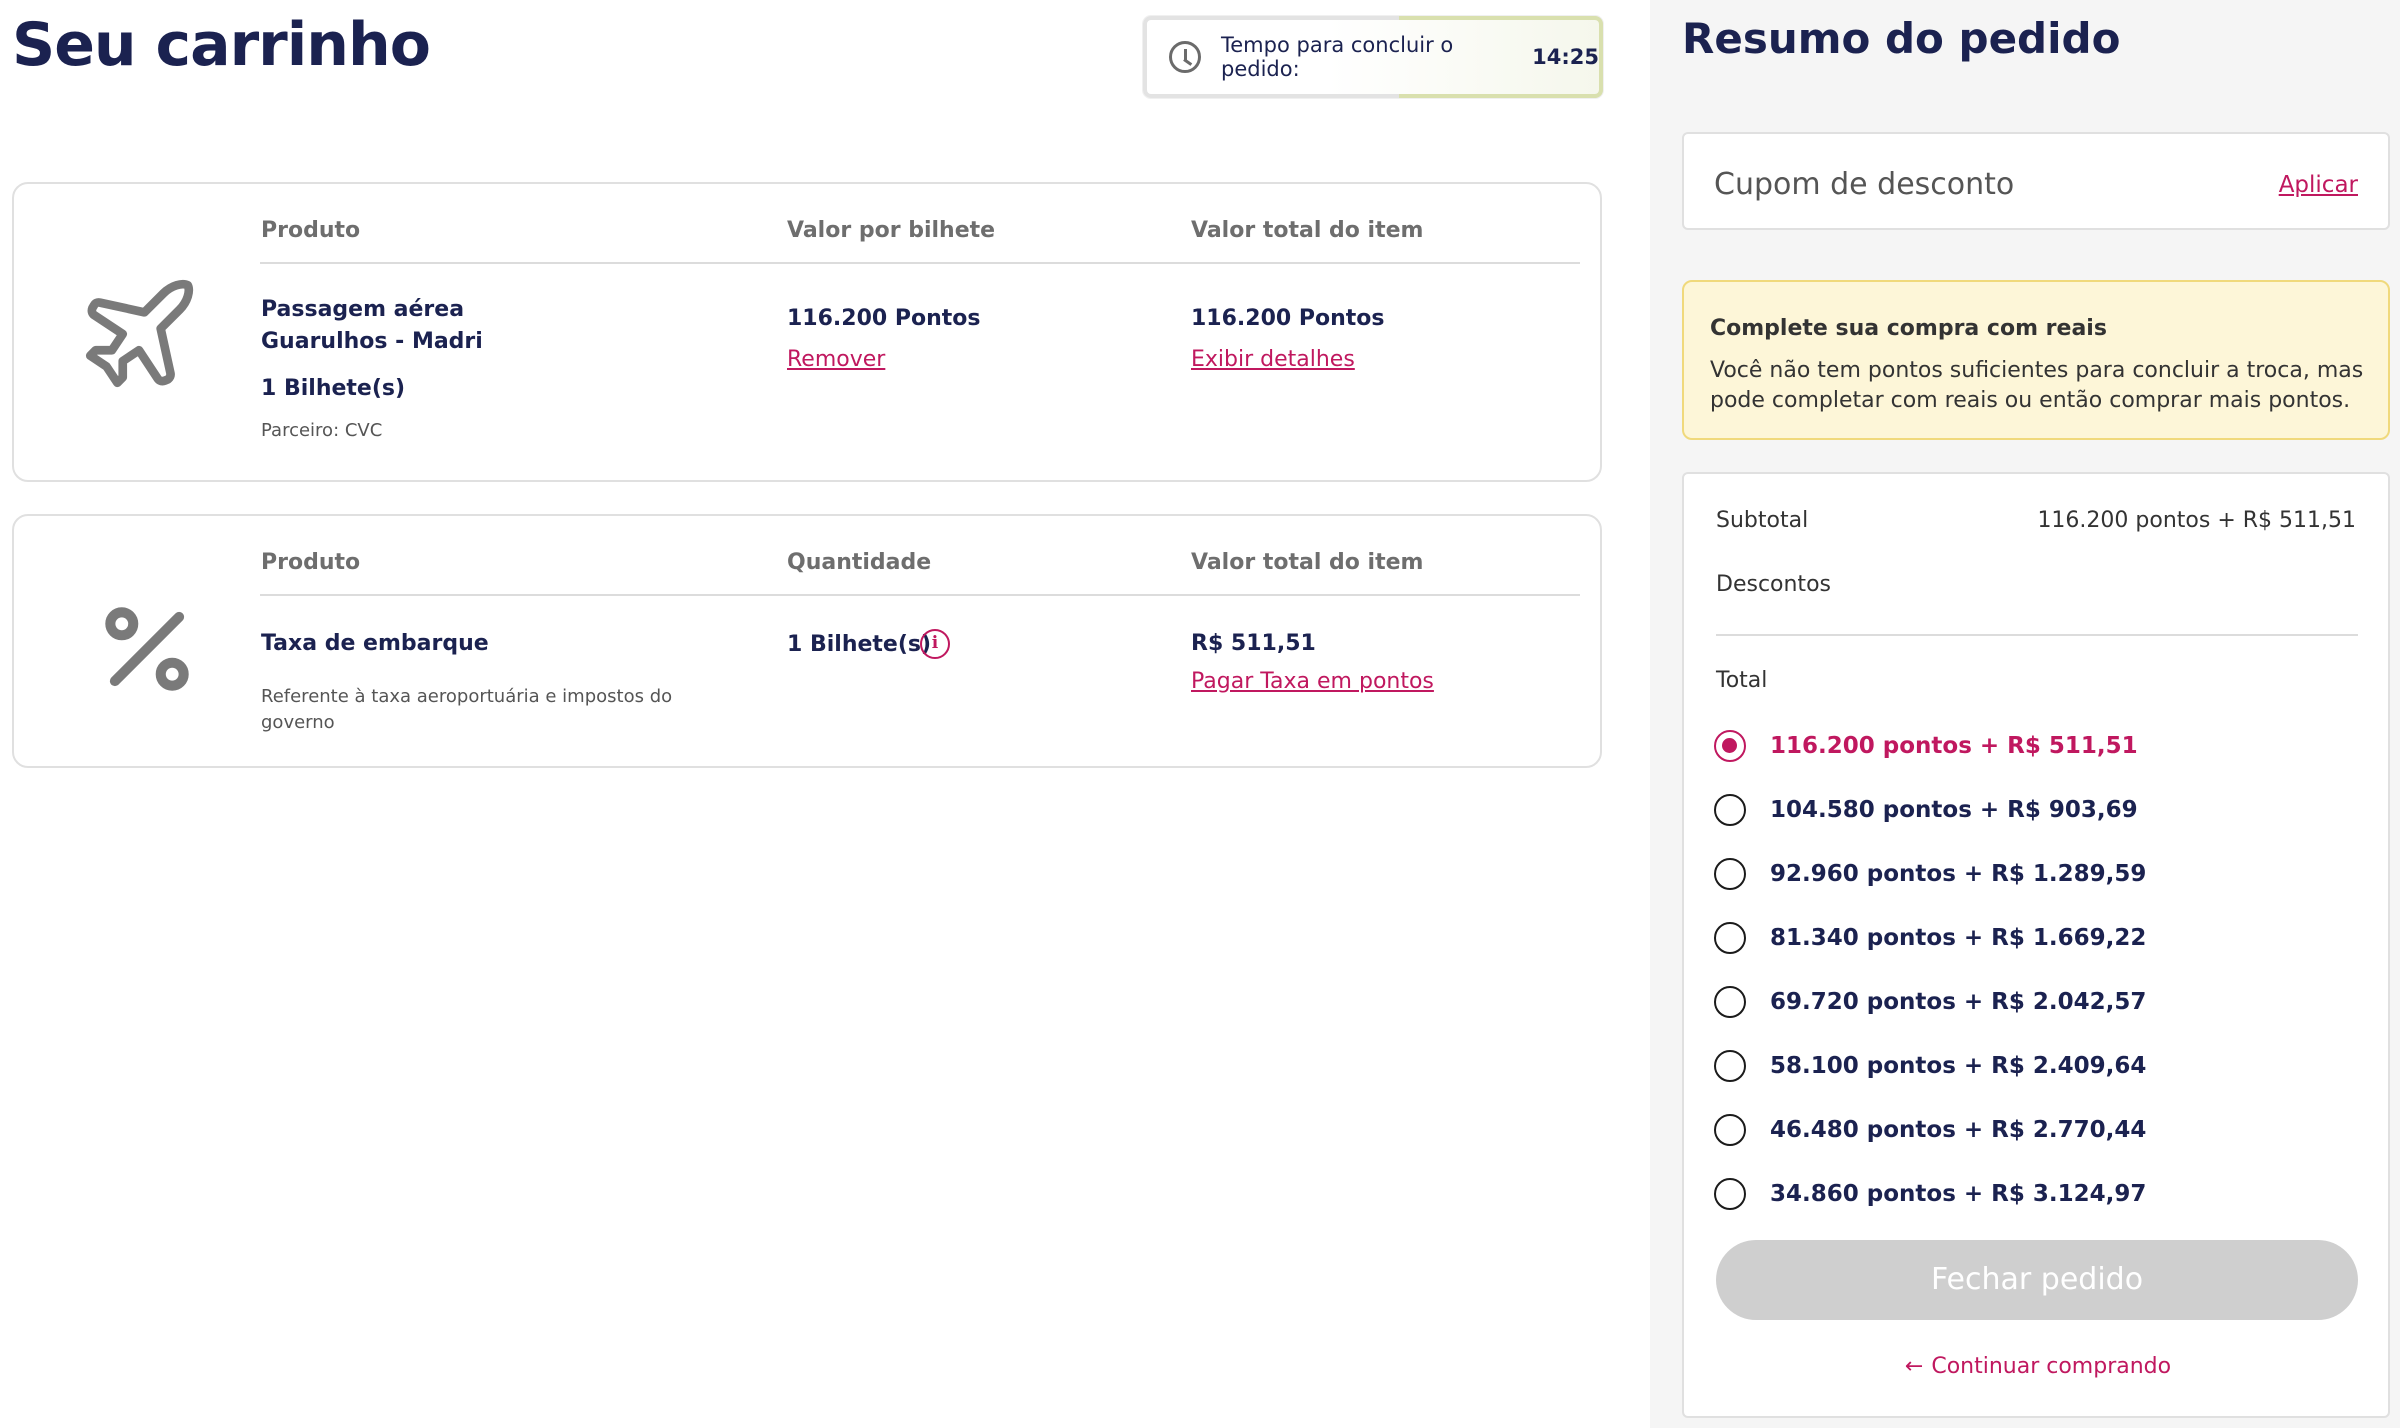  I want to click on product-name: Passagem aérea, so click(363, 309).